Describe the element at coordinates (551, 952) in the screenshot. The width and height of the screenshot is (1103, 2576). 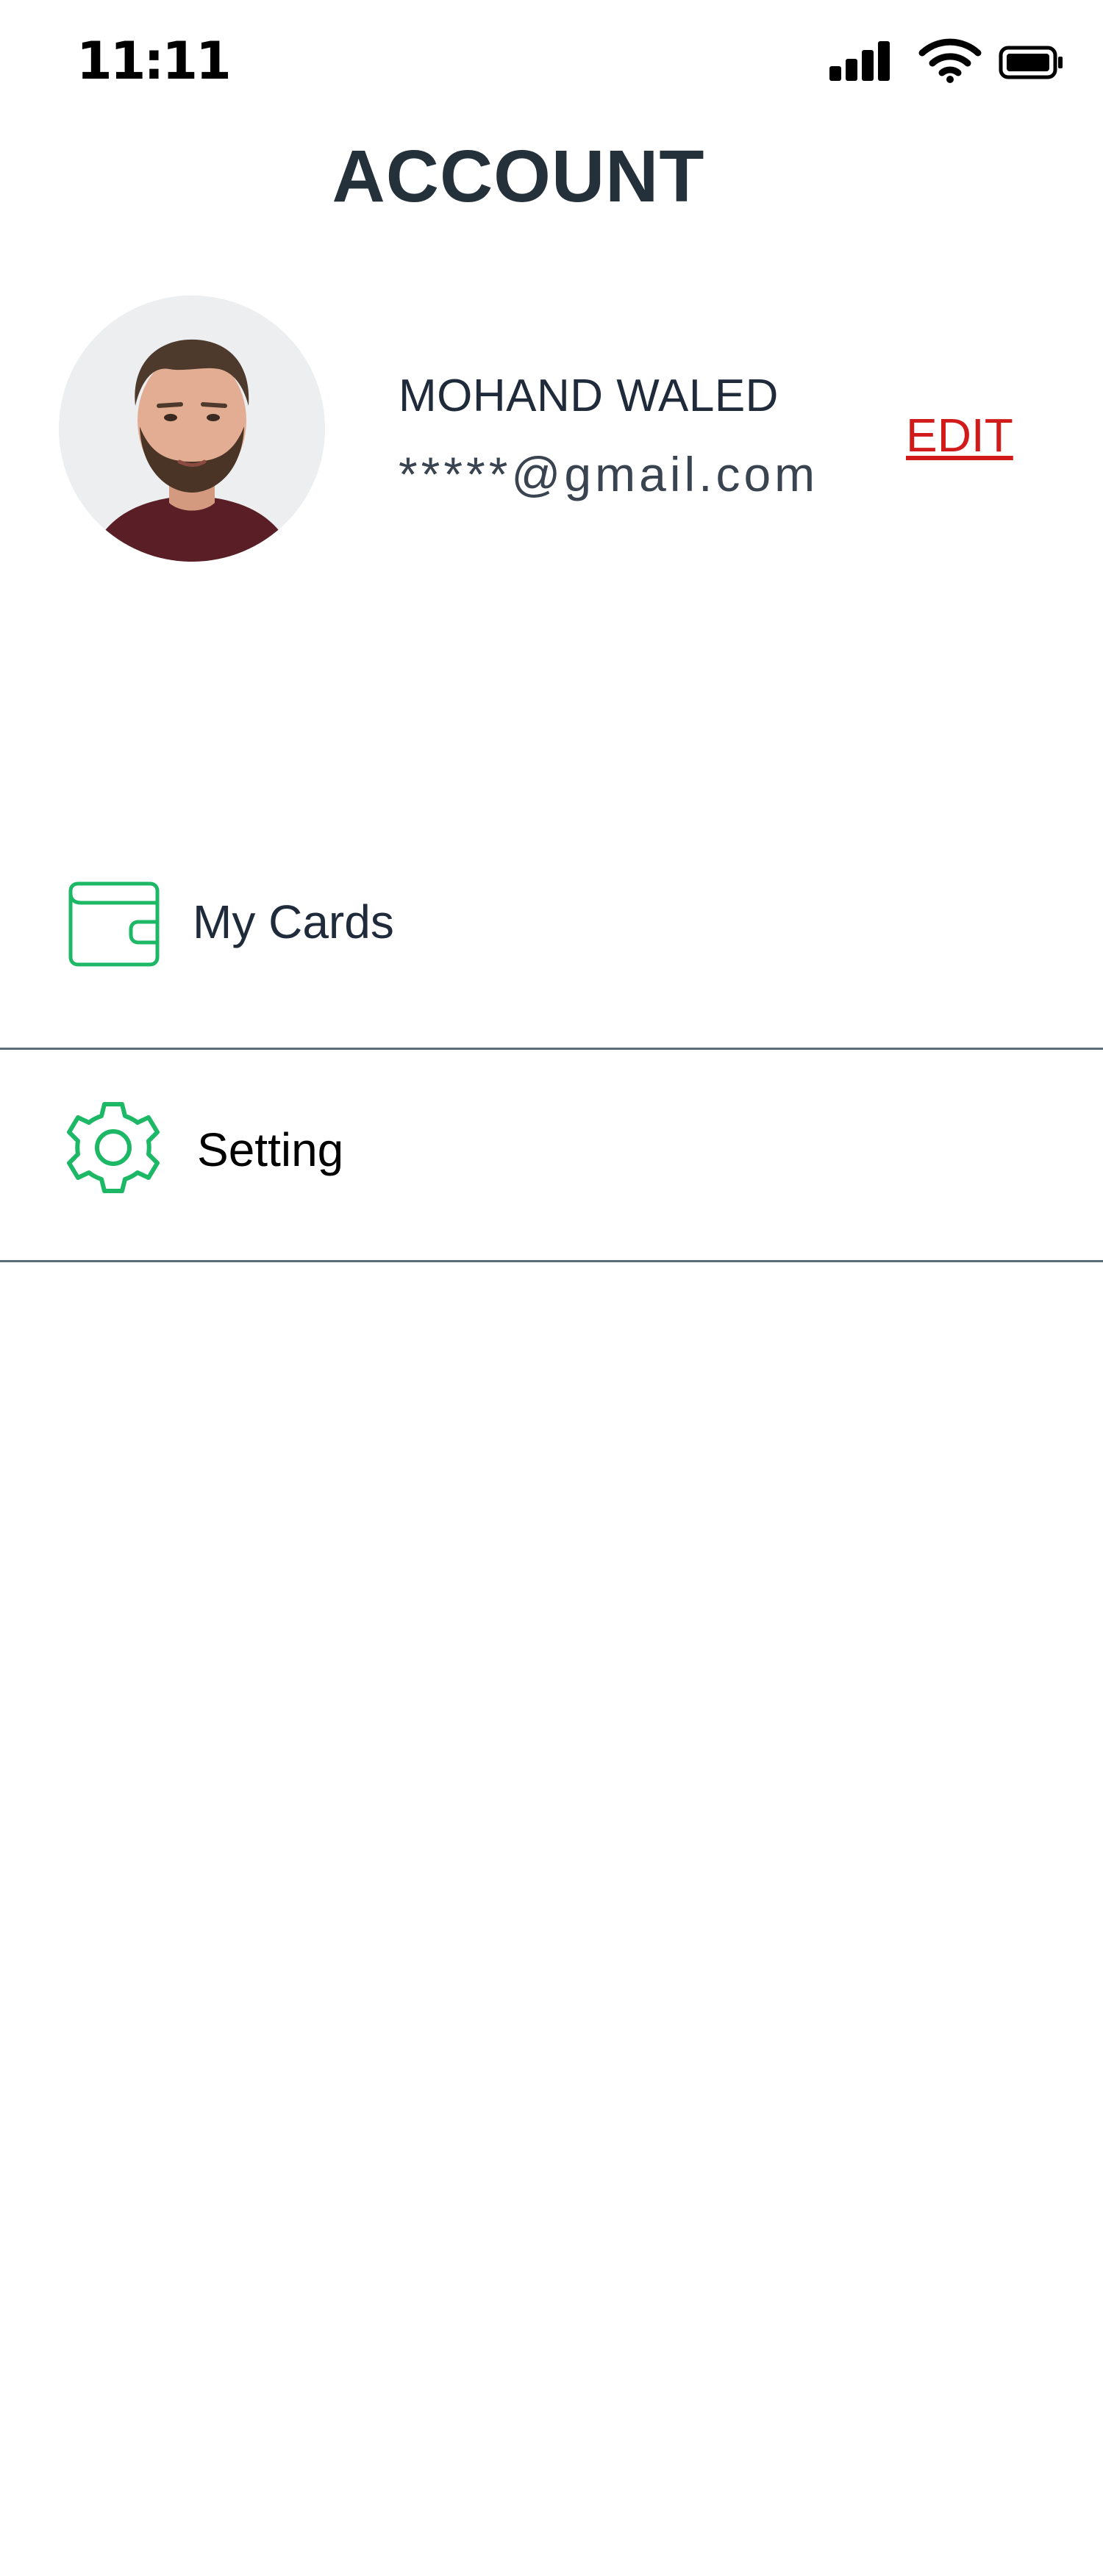
I see `menu-item-my-cards-content: My Cards` at that location.